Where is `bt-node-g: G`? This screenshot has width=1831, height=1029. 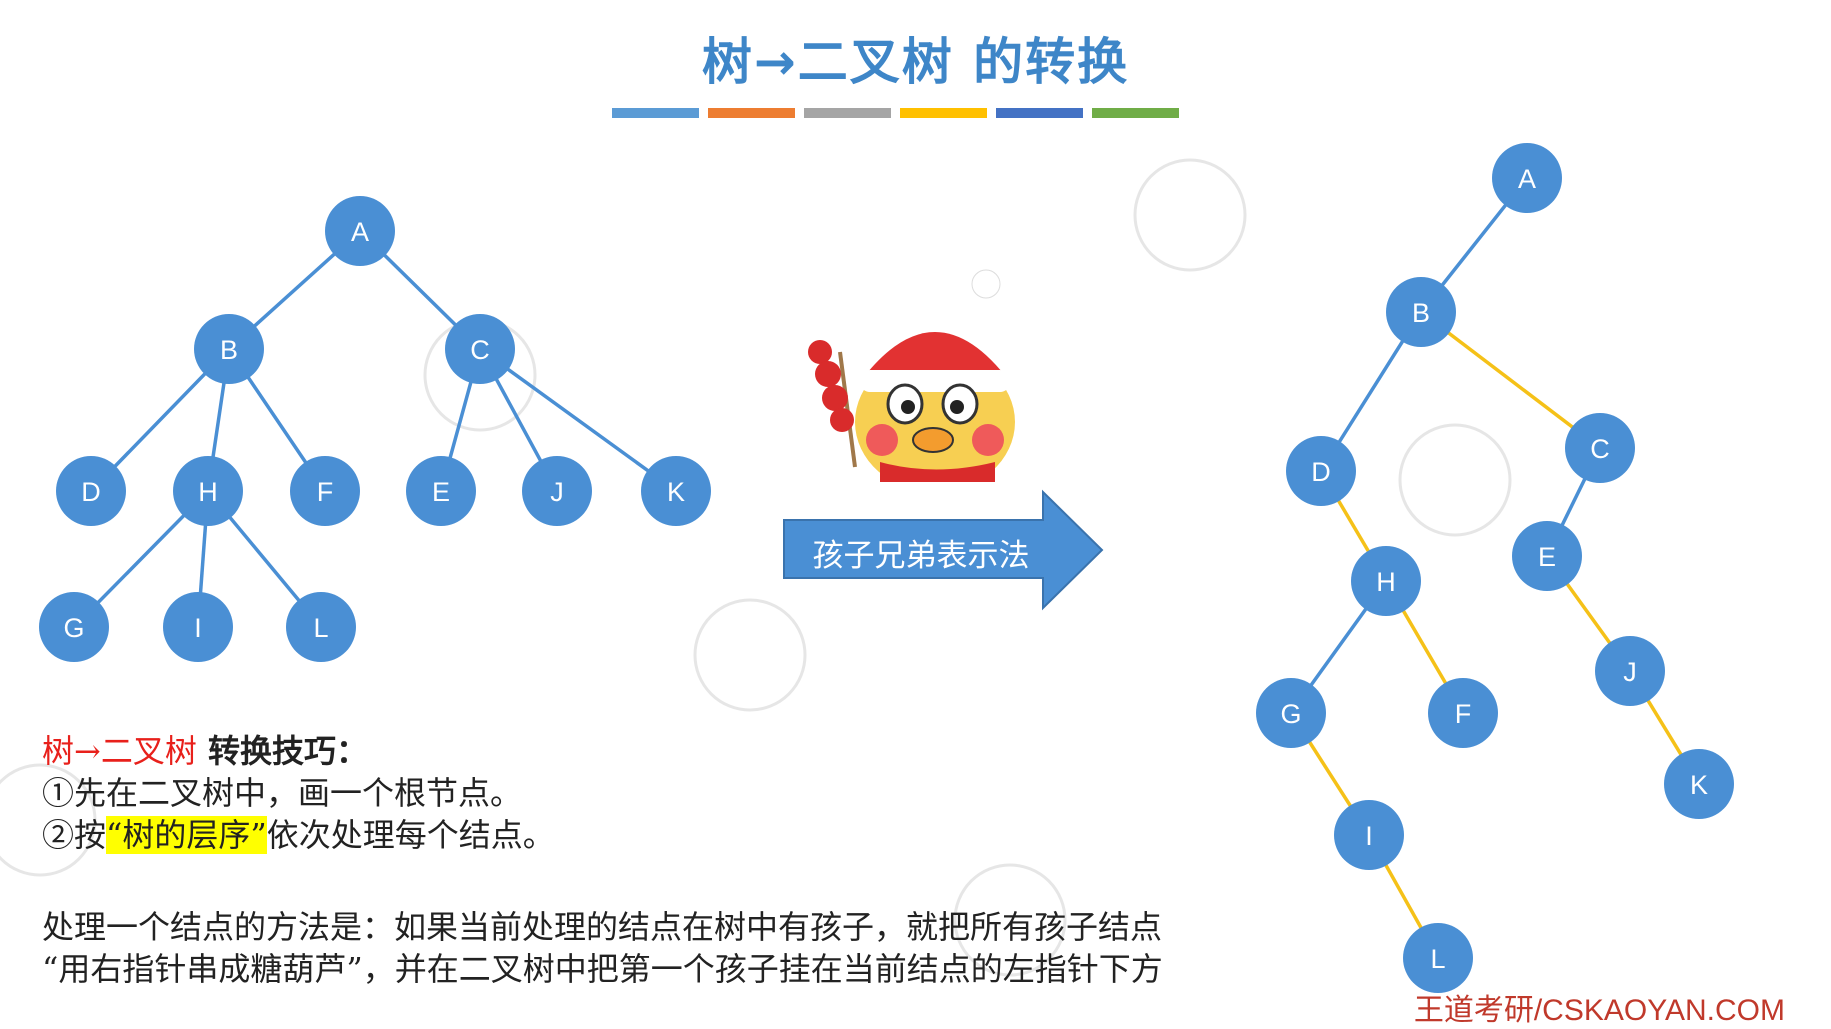 bt-node-g: G is located at coordinates (1291, 713).